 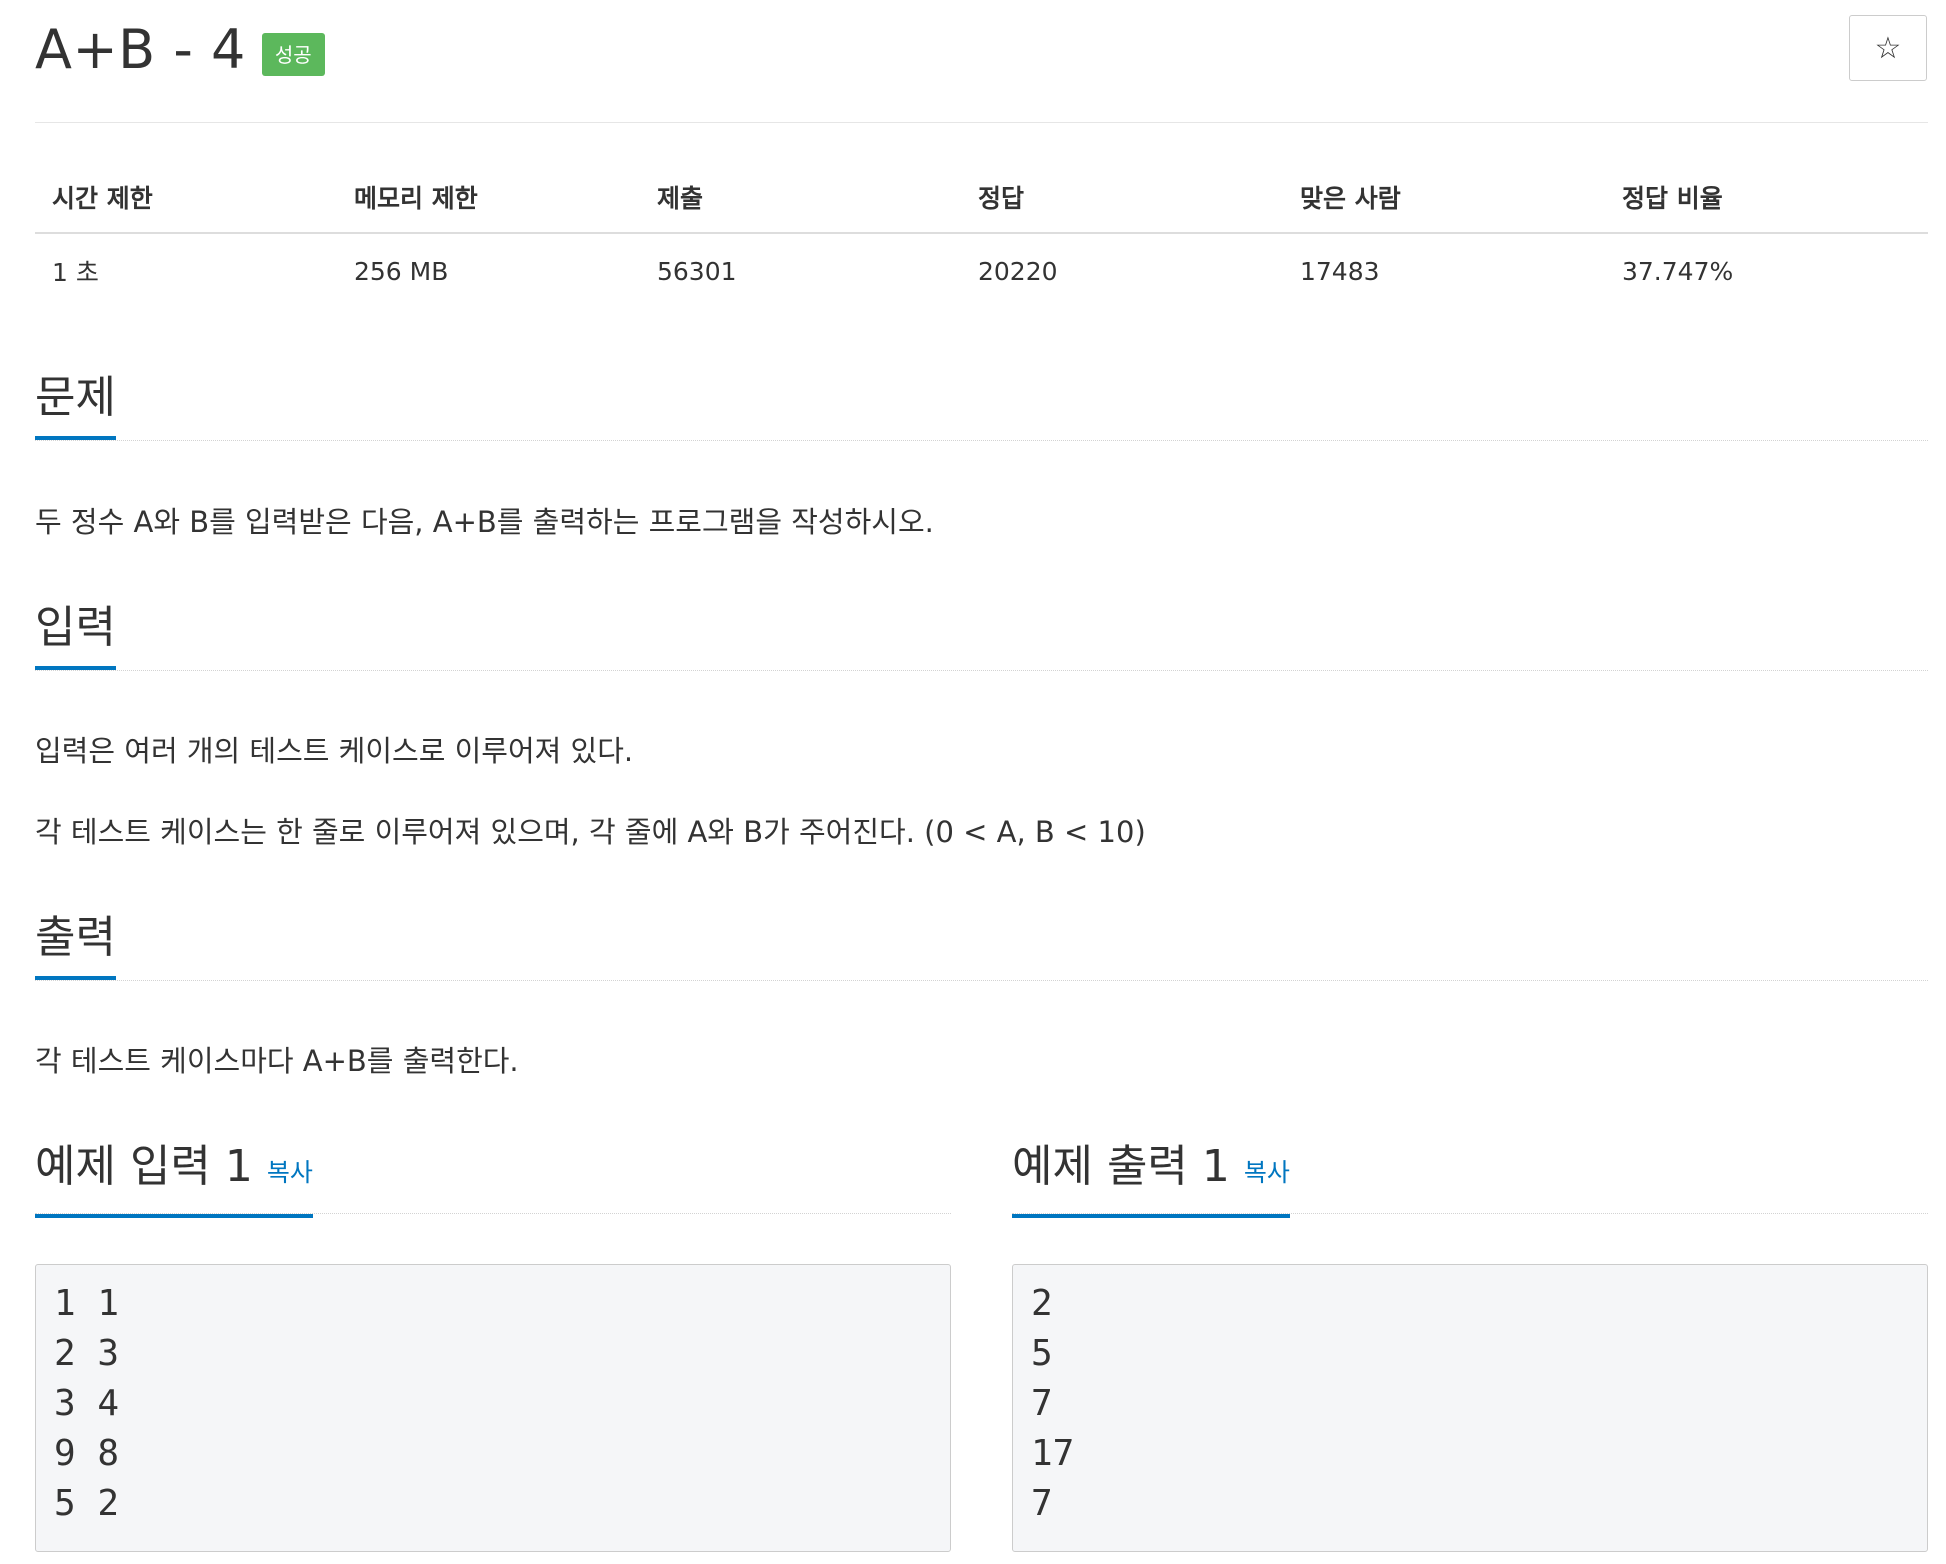 What do you see at coordinates (680, 198) in the screenshot?
I see `header-submissions: 제출` at bounding box center [680, 198].